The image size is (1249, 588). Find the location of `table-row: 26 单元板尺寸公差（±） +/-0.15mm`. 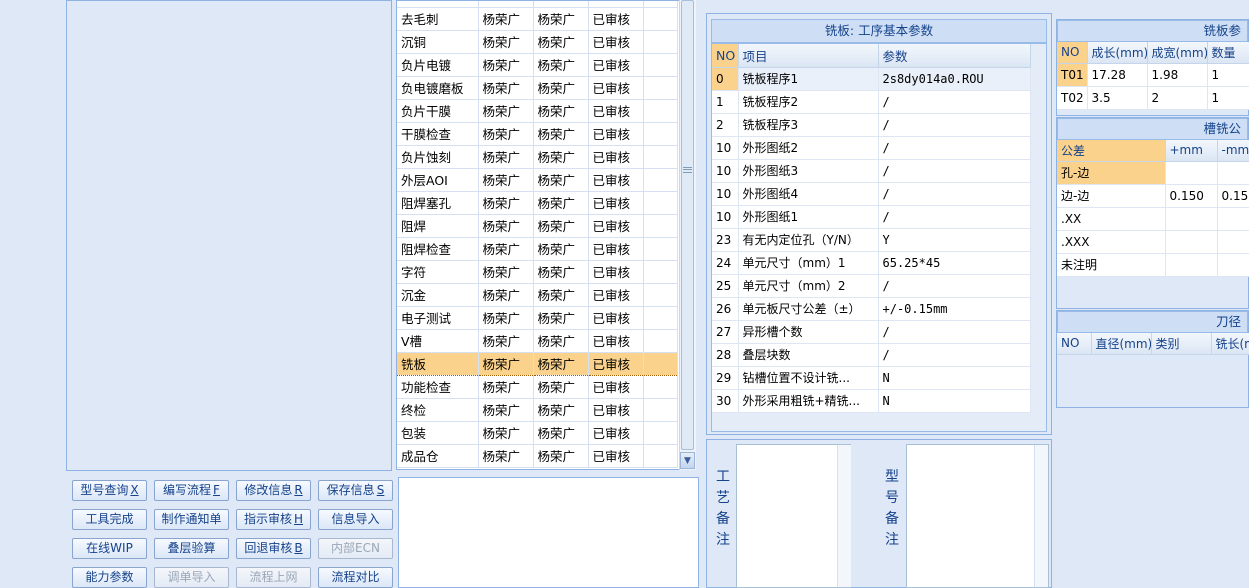

table-row: 26 单元板尺寸公差（±） +/-0.15mm is located at coordinates (871, 309).